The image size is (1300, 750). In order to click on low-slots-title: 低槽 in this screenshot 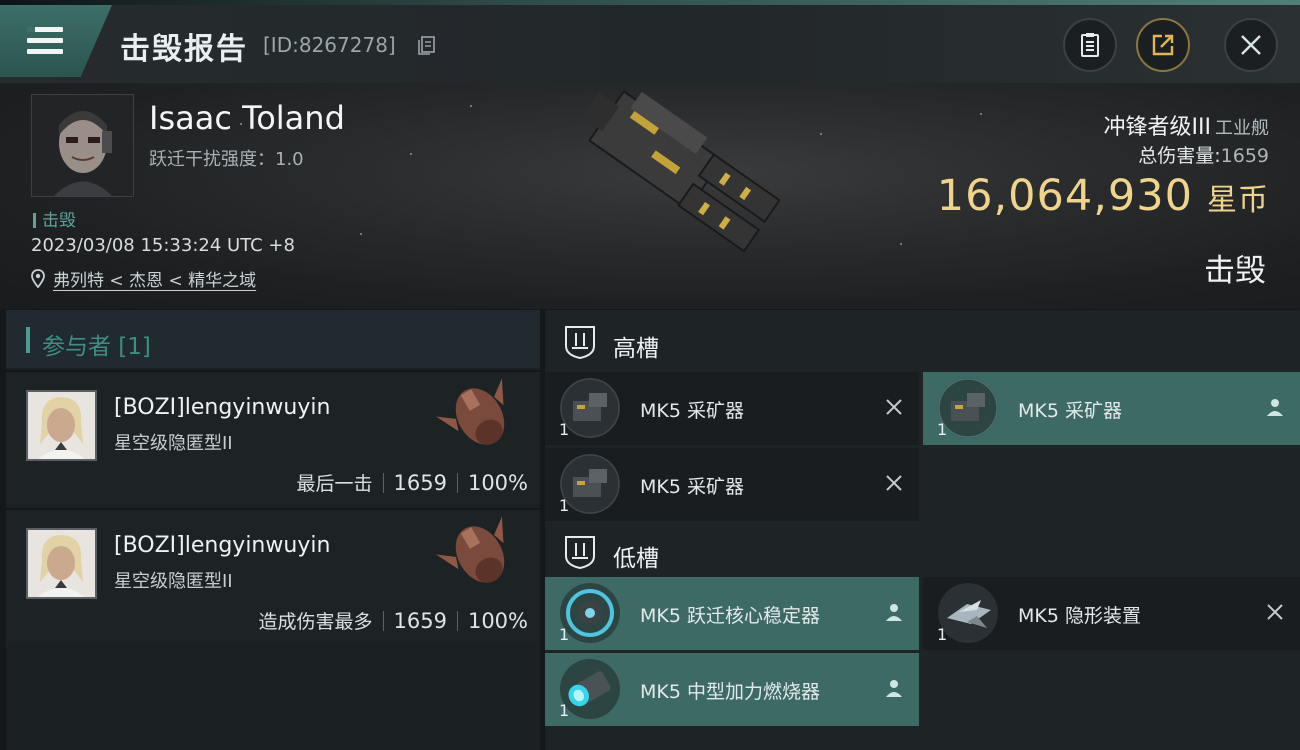, I will do `click(636, 559)`.